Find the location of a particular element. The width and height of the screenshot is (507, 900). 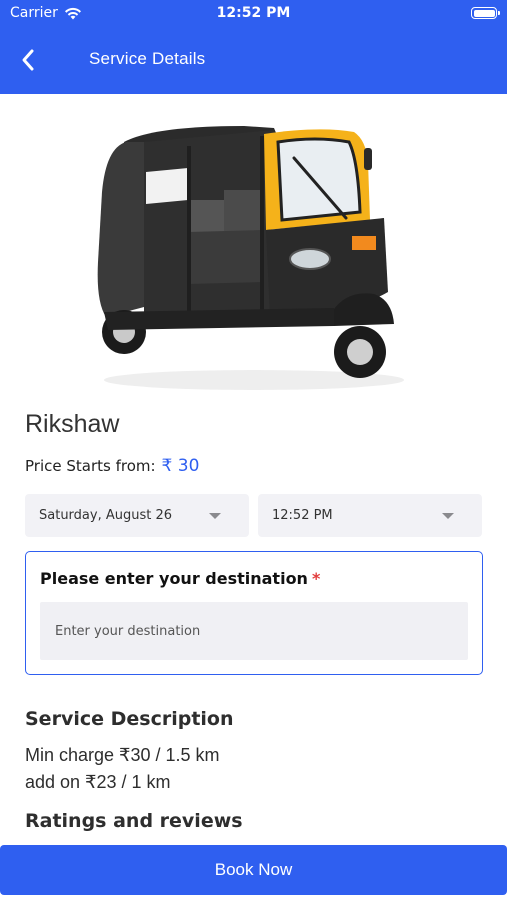

back-button is located at coordinates (28, 60).